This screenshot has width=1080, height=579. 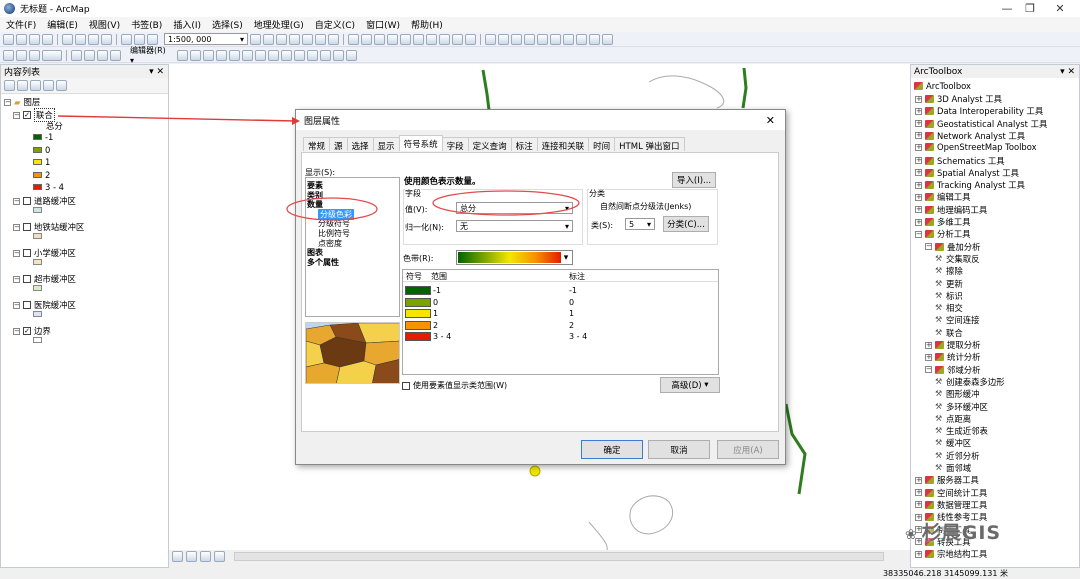 What do you see at coordinates (943, 234) in the screenshot?
I see `toolbox-item: − 分析工具` at bounding box center [943, 234].